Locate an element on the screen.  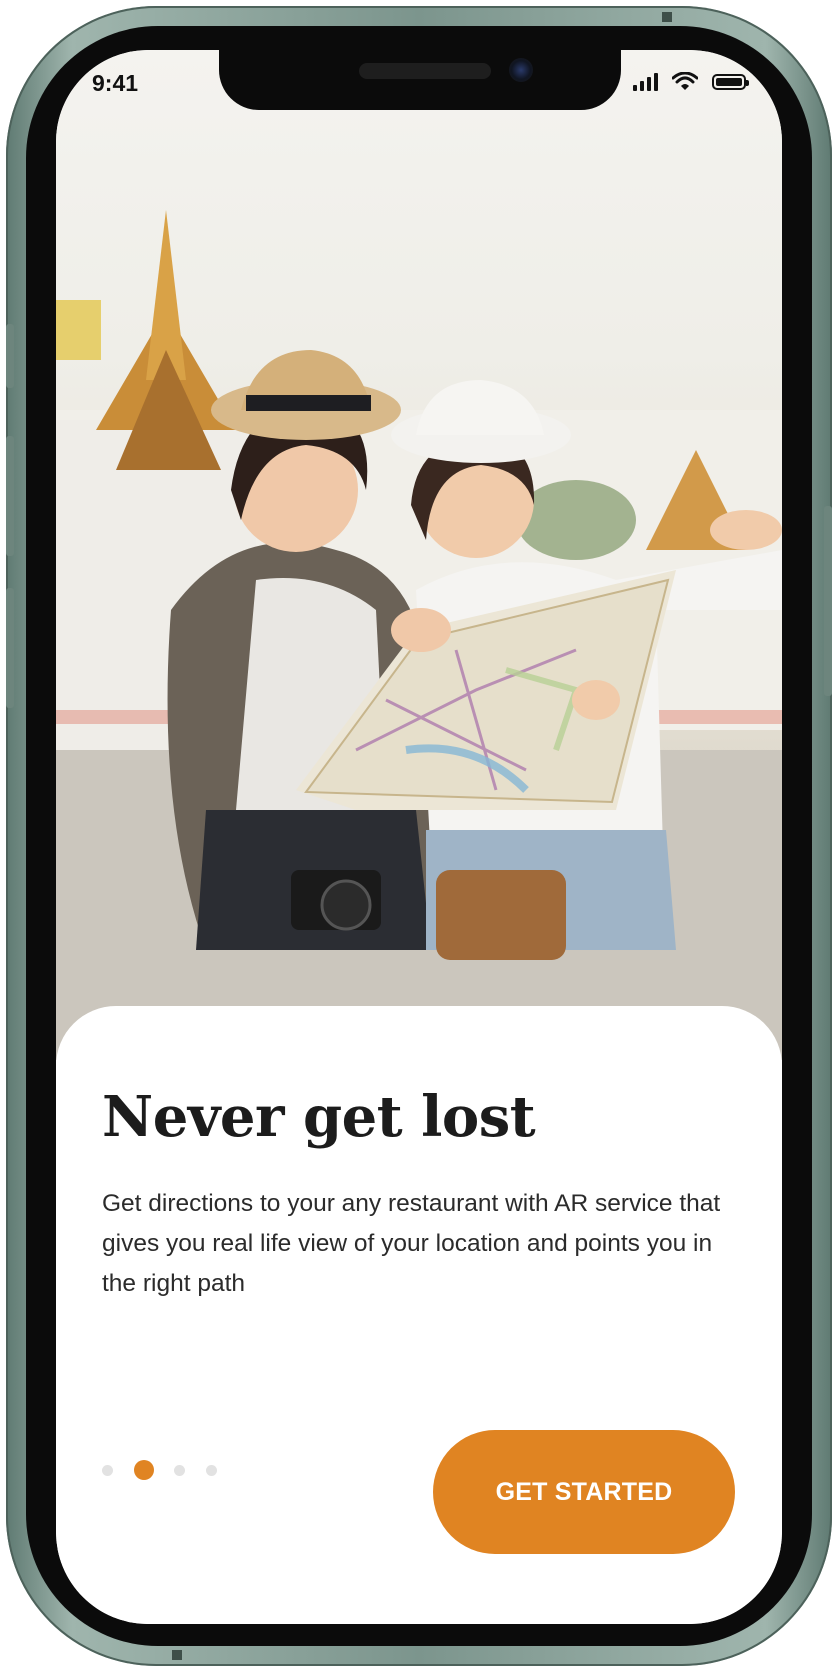
front-camera is located at coordinates (521, 70).